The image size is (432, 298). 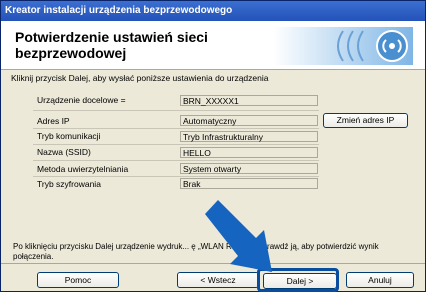 I want to click on cancel-button: Anuluj, so click(x=380, y=280).